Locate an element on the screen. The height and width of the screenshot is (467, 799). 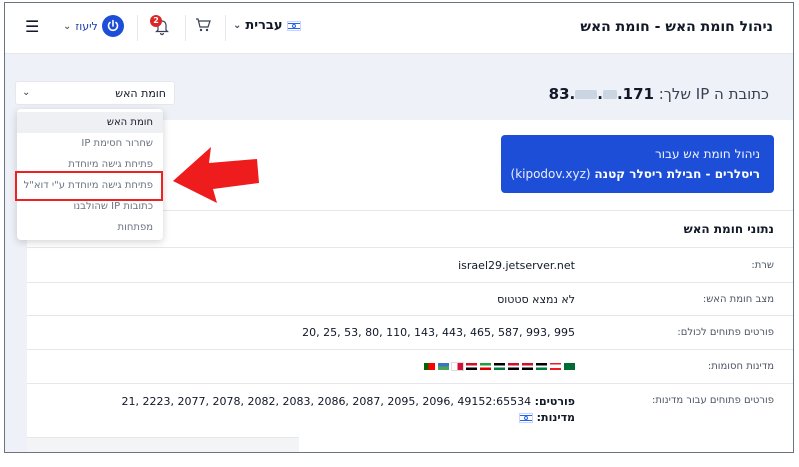
section-select: חומת האש ⌄ is located at coordinates (95, 93).